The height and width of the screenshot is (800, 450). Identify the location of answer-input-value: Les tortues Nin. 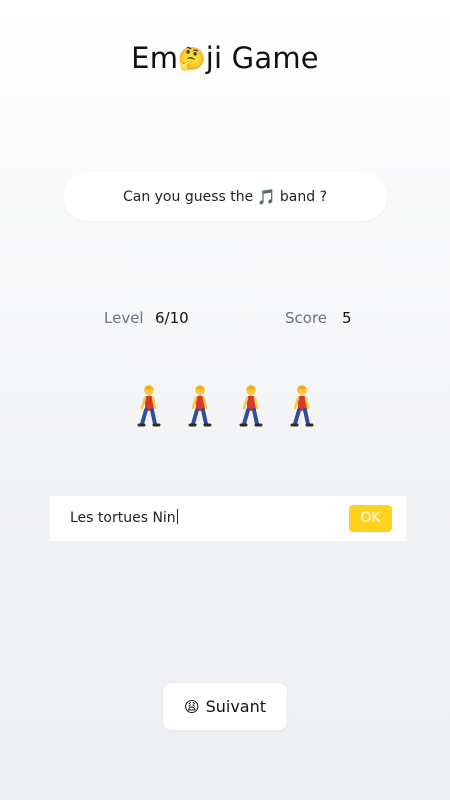
(123, 518).